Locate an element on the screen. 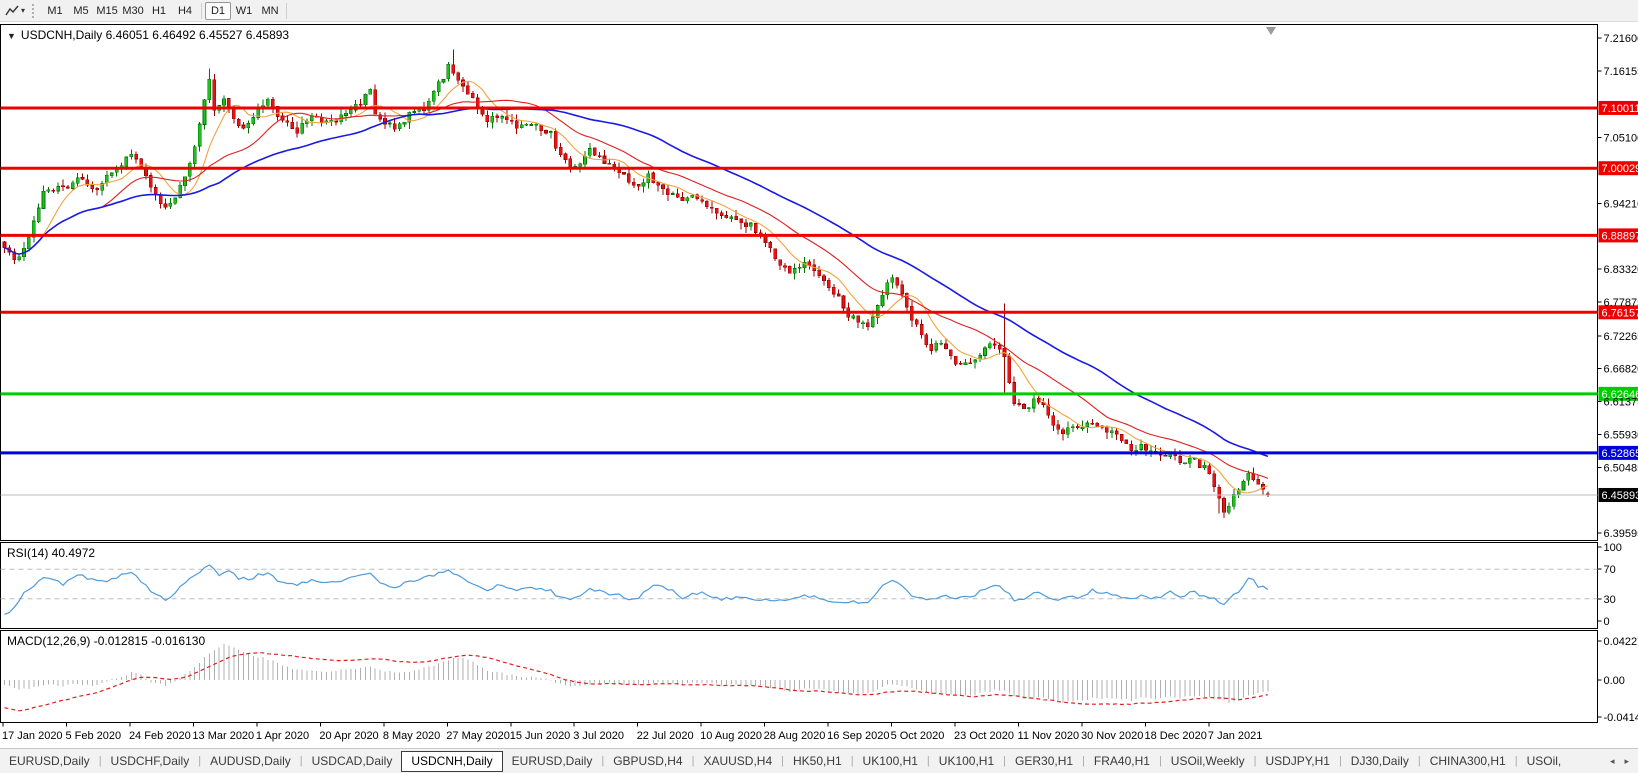 The image size is (1638, 773). chart-tab-usdcad-daily: USDCAD,Daily is located at coordinates (352, 761).